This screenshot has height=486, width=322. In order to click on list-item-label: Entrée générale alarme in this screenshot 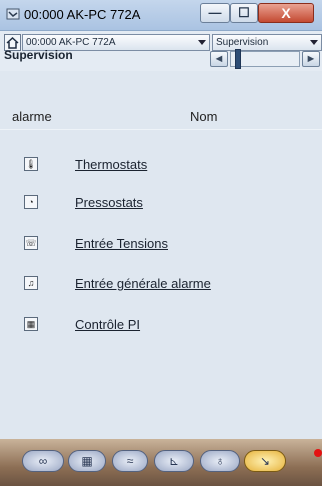, I will do `click(143, 283)`.